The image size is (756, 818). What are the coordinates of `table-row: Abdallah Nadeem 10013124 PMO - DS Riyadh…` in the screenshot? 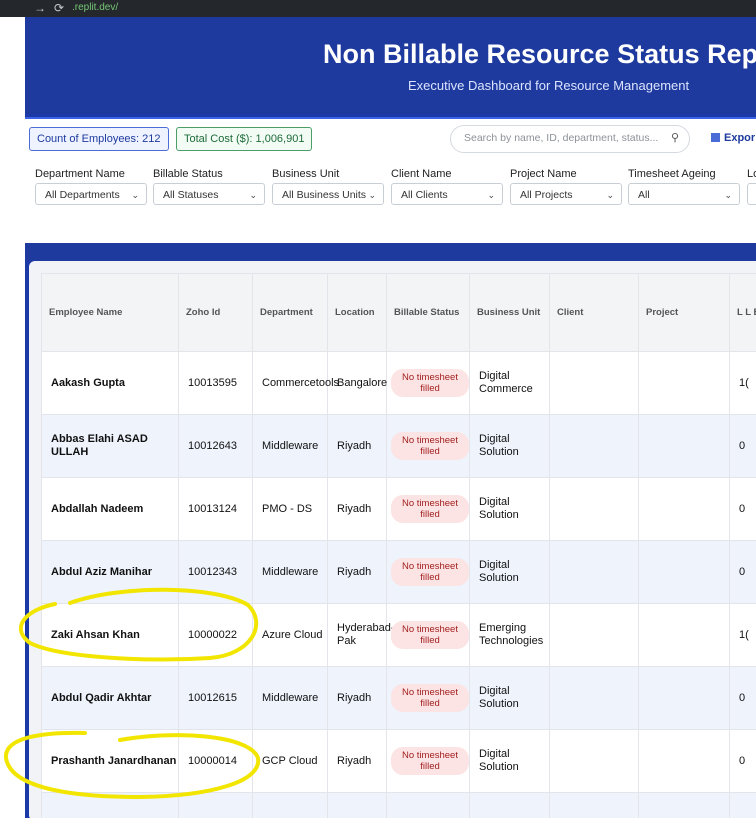 It's located at (398, 509).